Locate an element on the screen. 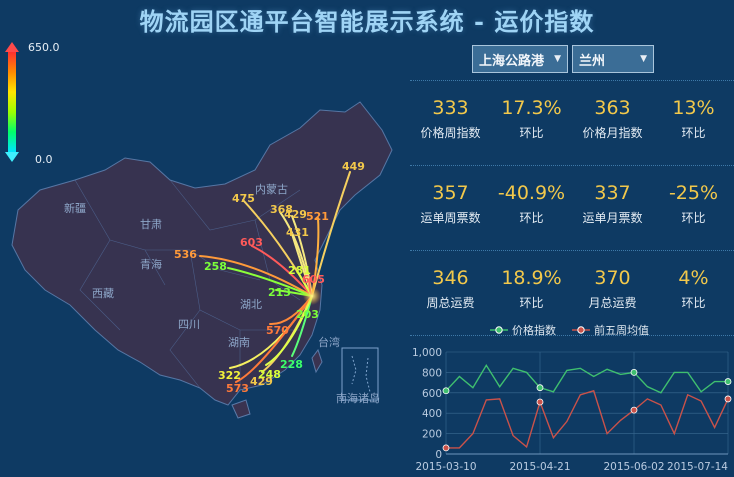 The image size is (734, 477). stat-value: 4% is located at coordinates (693, 278).